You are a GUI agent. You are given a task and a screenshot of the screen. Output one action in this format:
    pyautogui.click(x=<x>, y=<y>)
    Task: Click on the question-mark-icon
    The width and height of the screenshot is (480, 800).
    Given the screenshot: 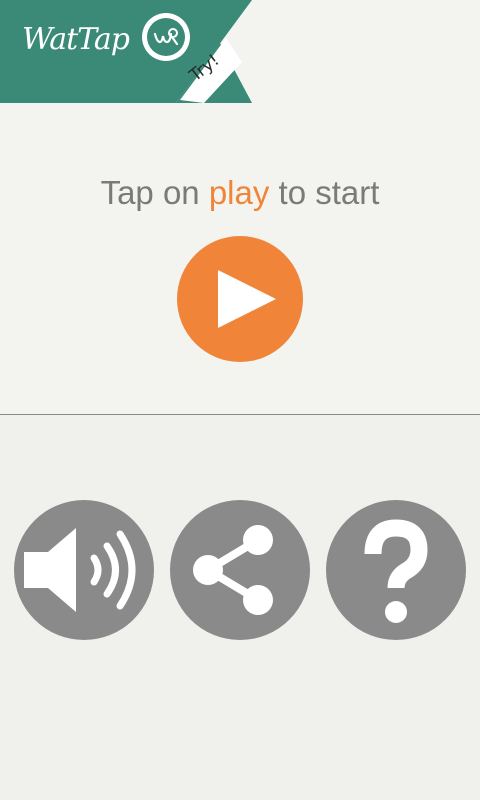 What is the action you would take?
    pyautogui.click(x=396, y=571)
    